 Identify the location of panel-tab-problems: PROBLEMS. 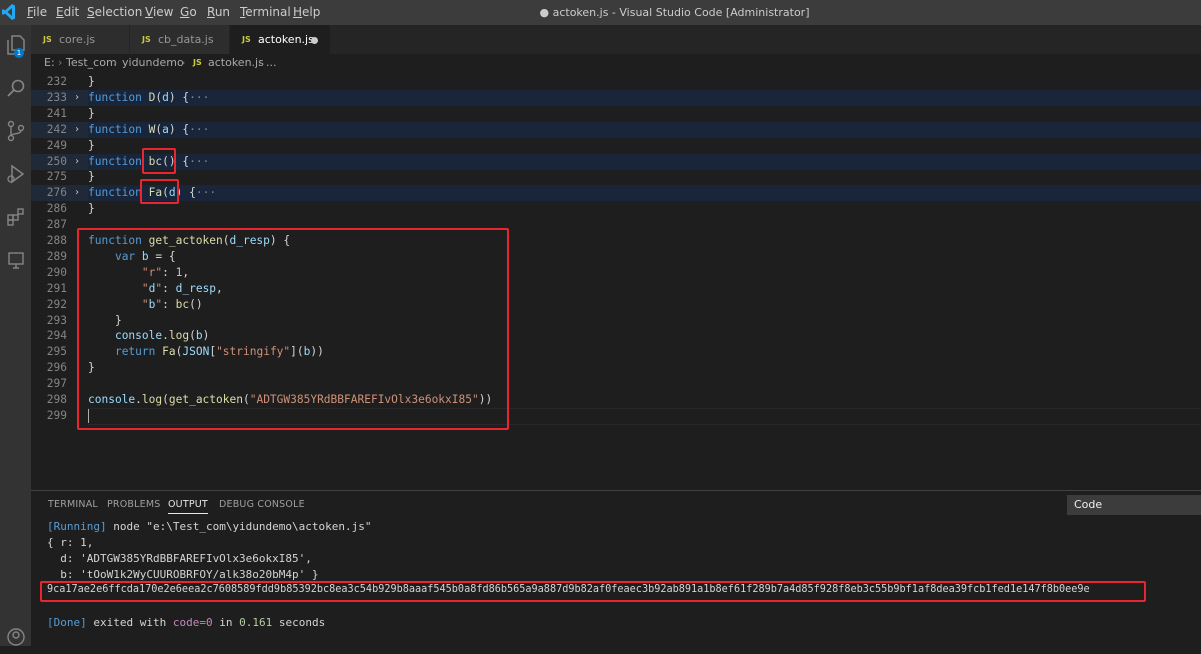
(133, 504).